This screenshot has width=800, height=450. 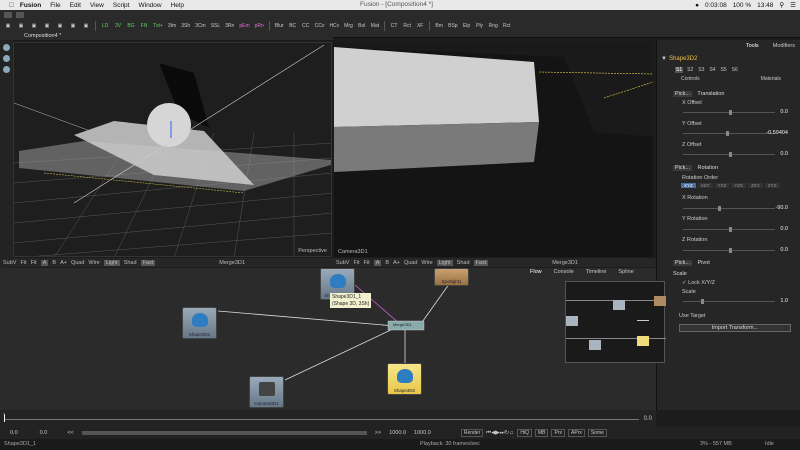 What do you see at coordinates (97, 5) in the screenshot?
I see `menu-view: View` at bounding box center [97, 5].